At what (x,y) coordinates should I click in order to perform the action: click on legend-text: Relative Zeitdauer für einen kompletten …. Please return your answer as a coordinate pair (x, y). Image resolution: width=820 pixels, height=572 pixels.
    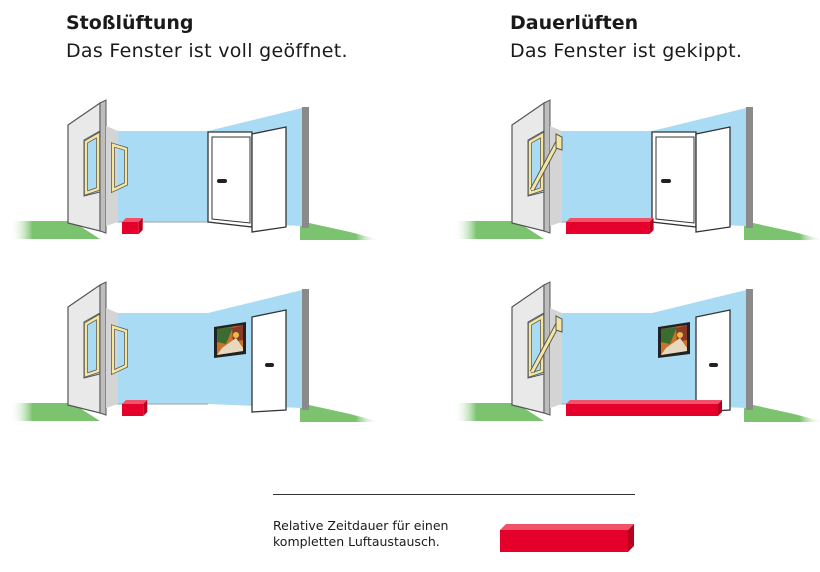
    Looking at the image, I should click on (385, 534).